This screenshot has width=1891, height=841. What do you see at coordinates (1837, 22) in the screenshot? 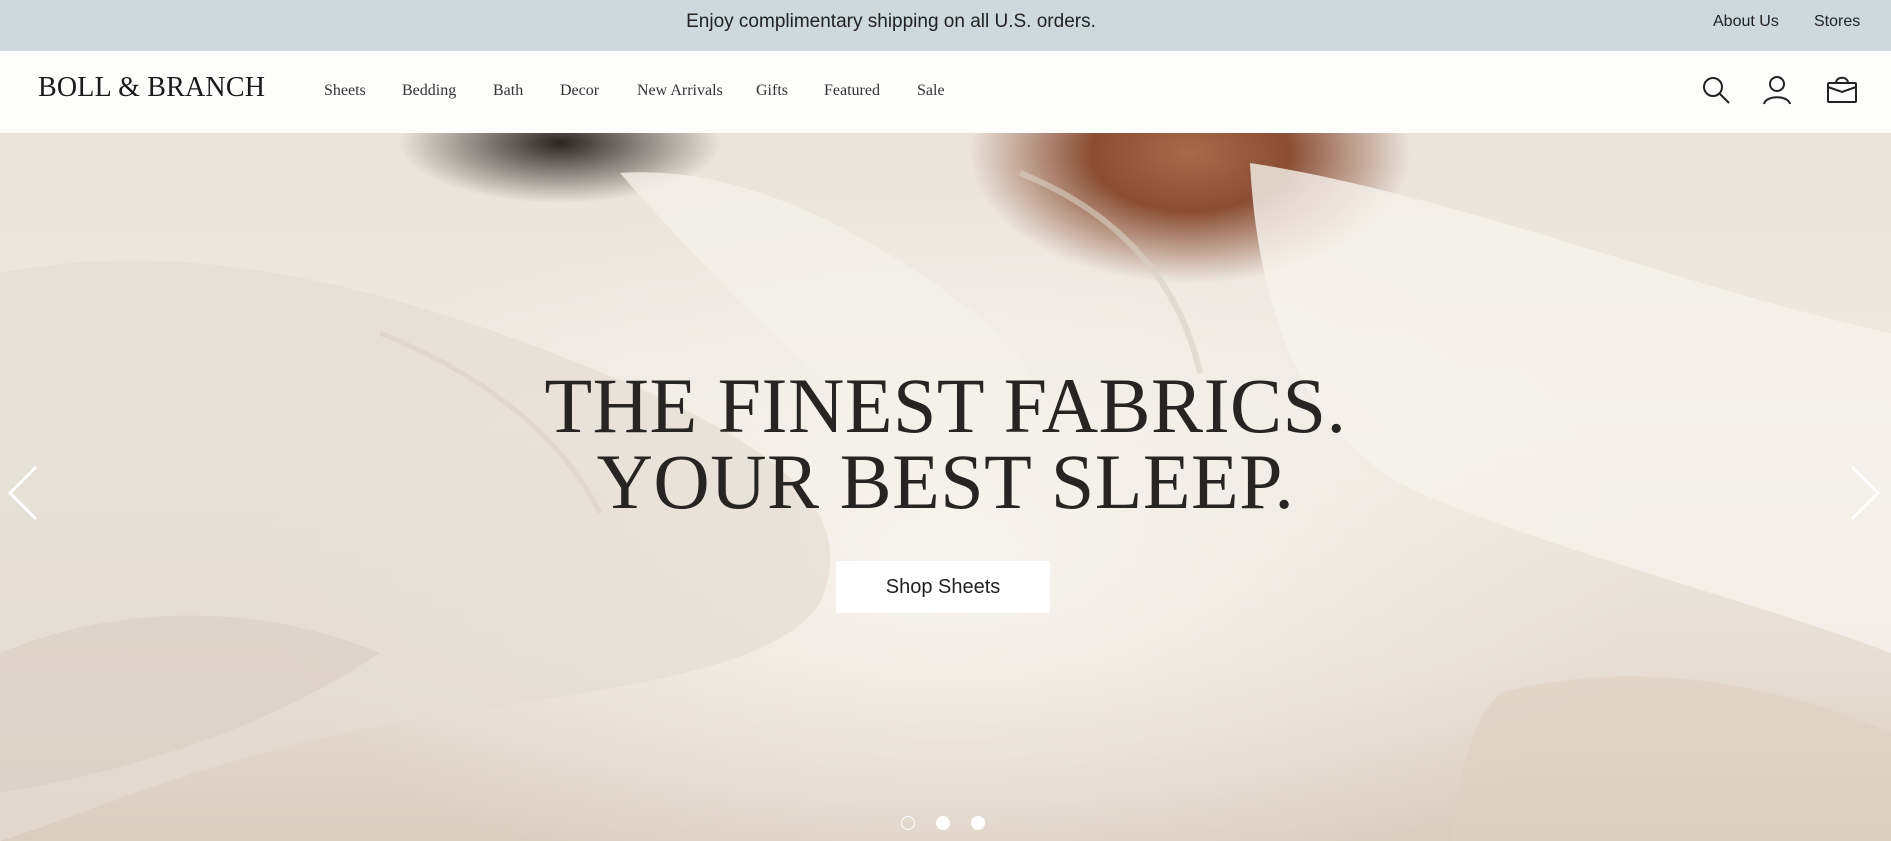
I see `stores-link: Stores` at bounding box center [1837, 22].